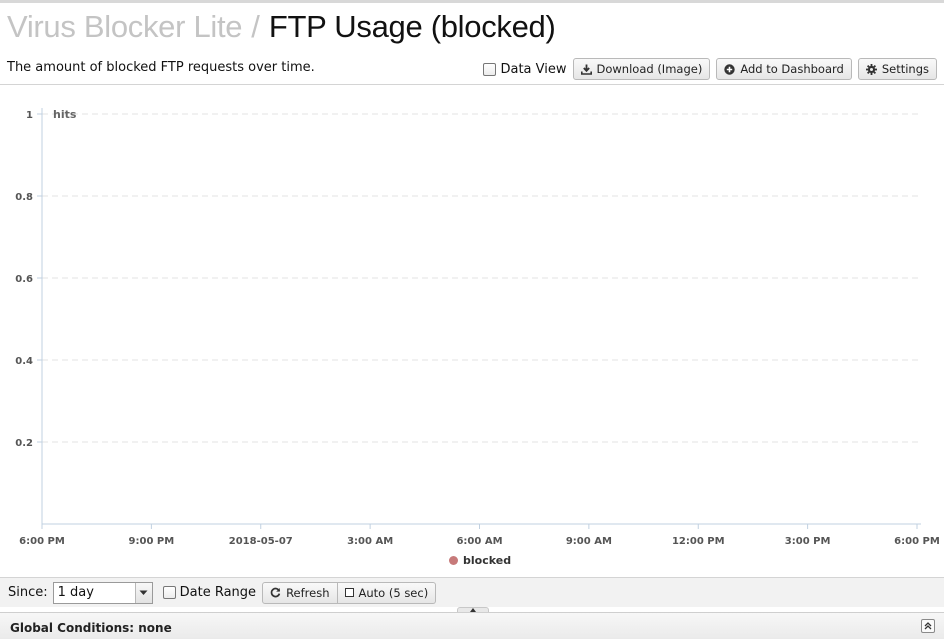  What do you see at coordinates (370, 541) in the screenshot?
I see `x-tick-label: 3:00 AM` at bounding box center [370, 541].